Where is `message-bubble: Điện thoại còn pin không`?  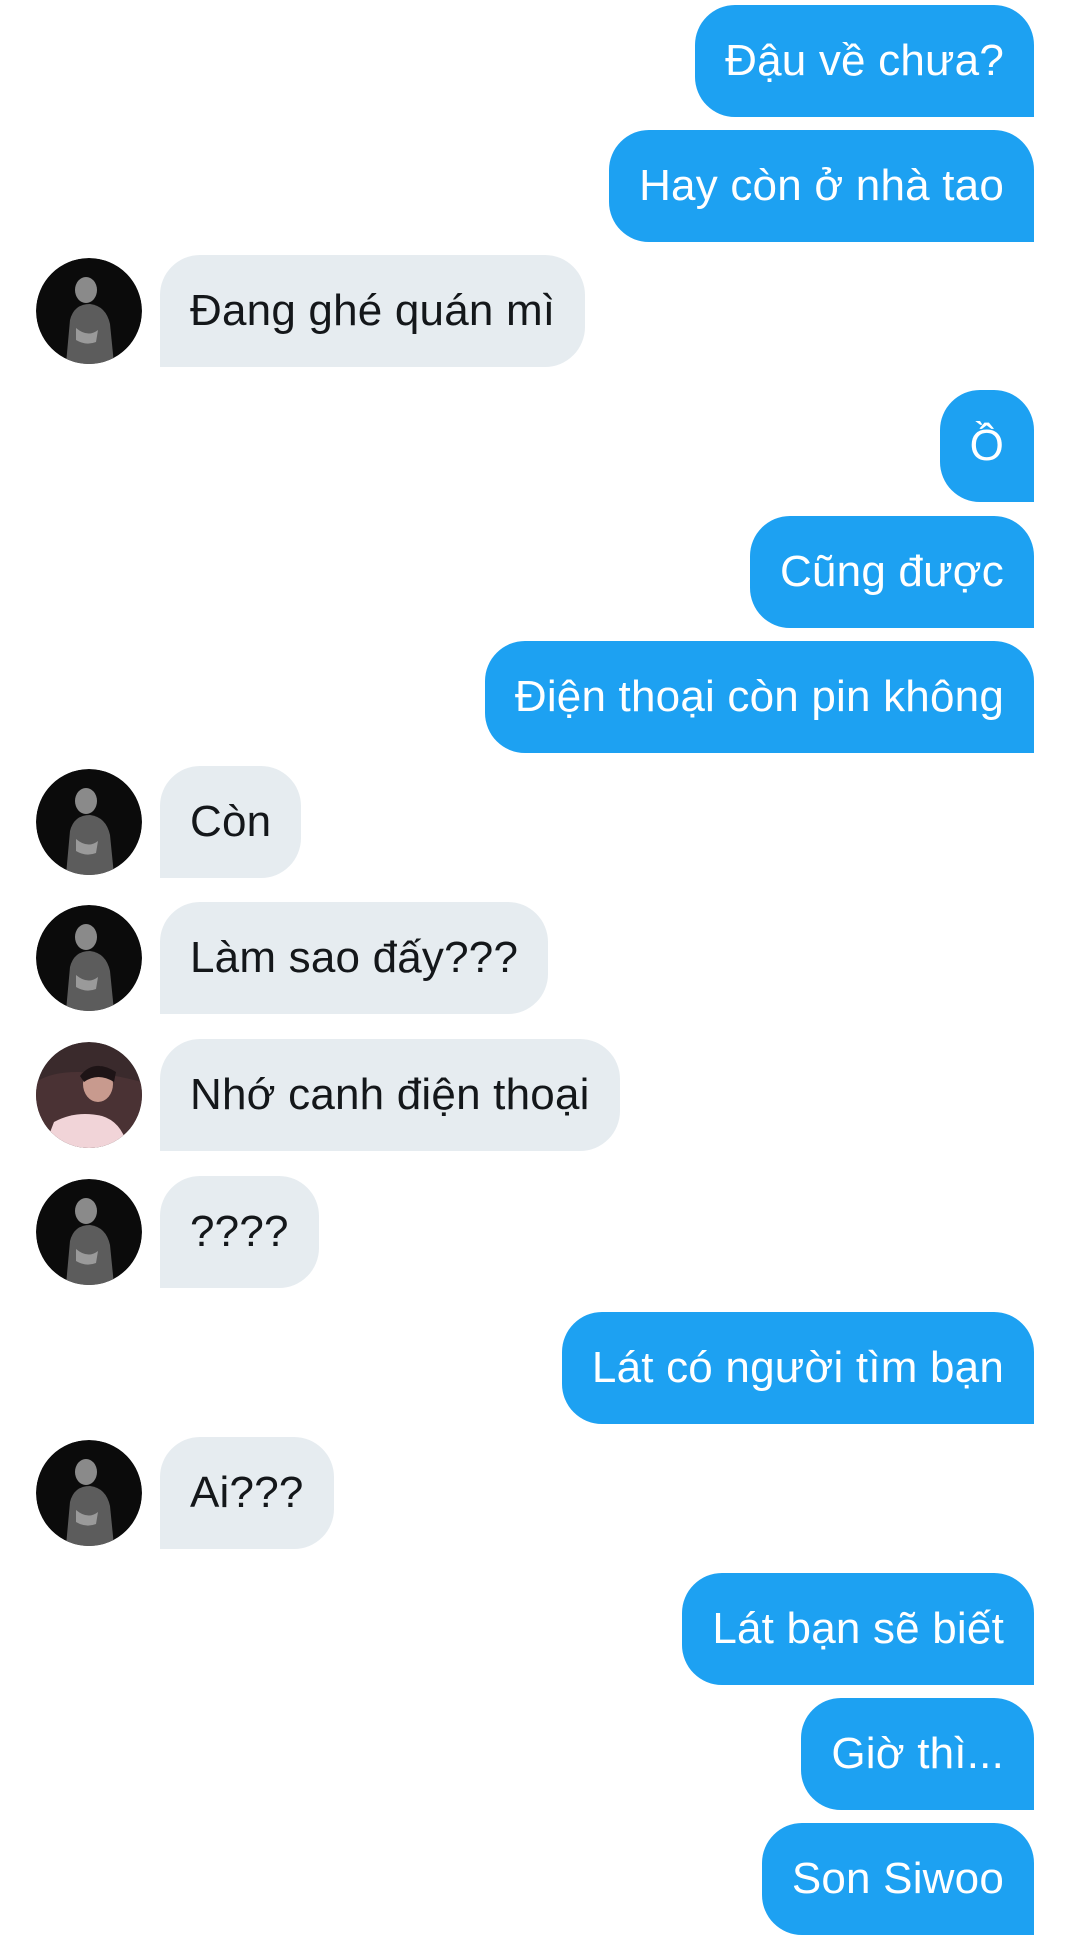 message-bubble: Điện thoại còn pin không is located at coordinates (759, 697).